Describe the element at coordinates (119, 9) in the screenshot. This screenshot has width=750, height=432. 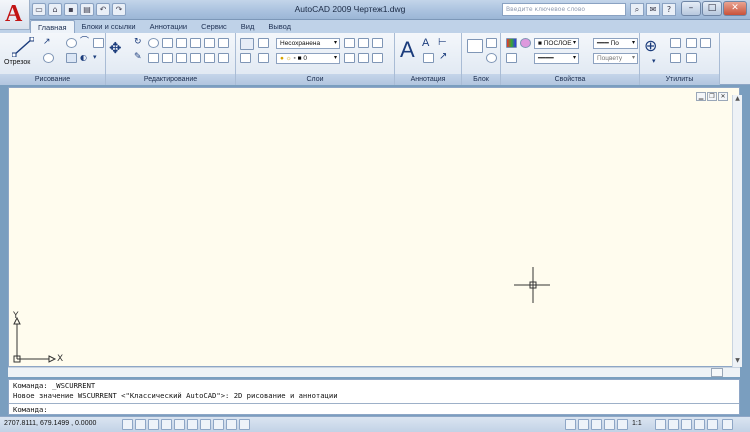
I see `redo-icon: ↷` at that location.